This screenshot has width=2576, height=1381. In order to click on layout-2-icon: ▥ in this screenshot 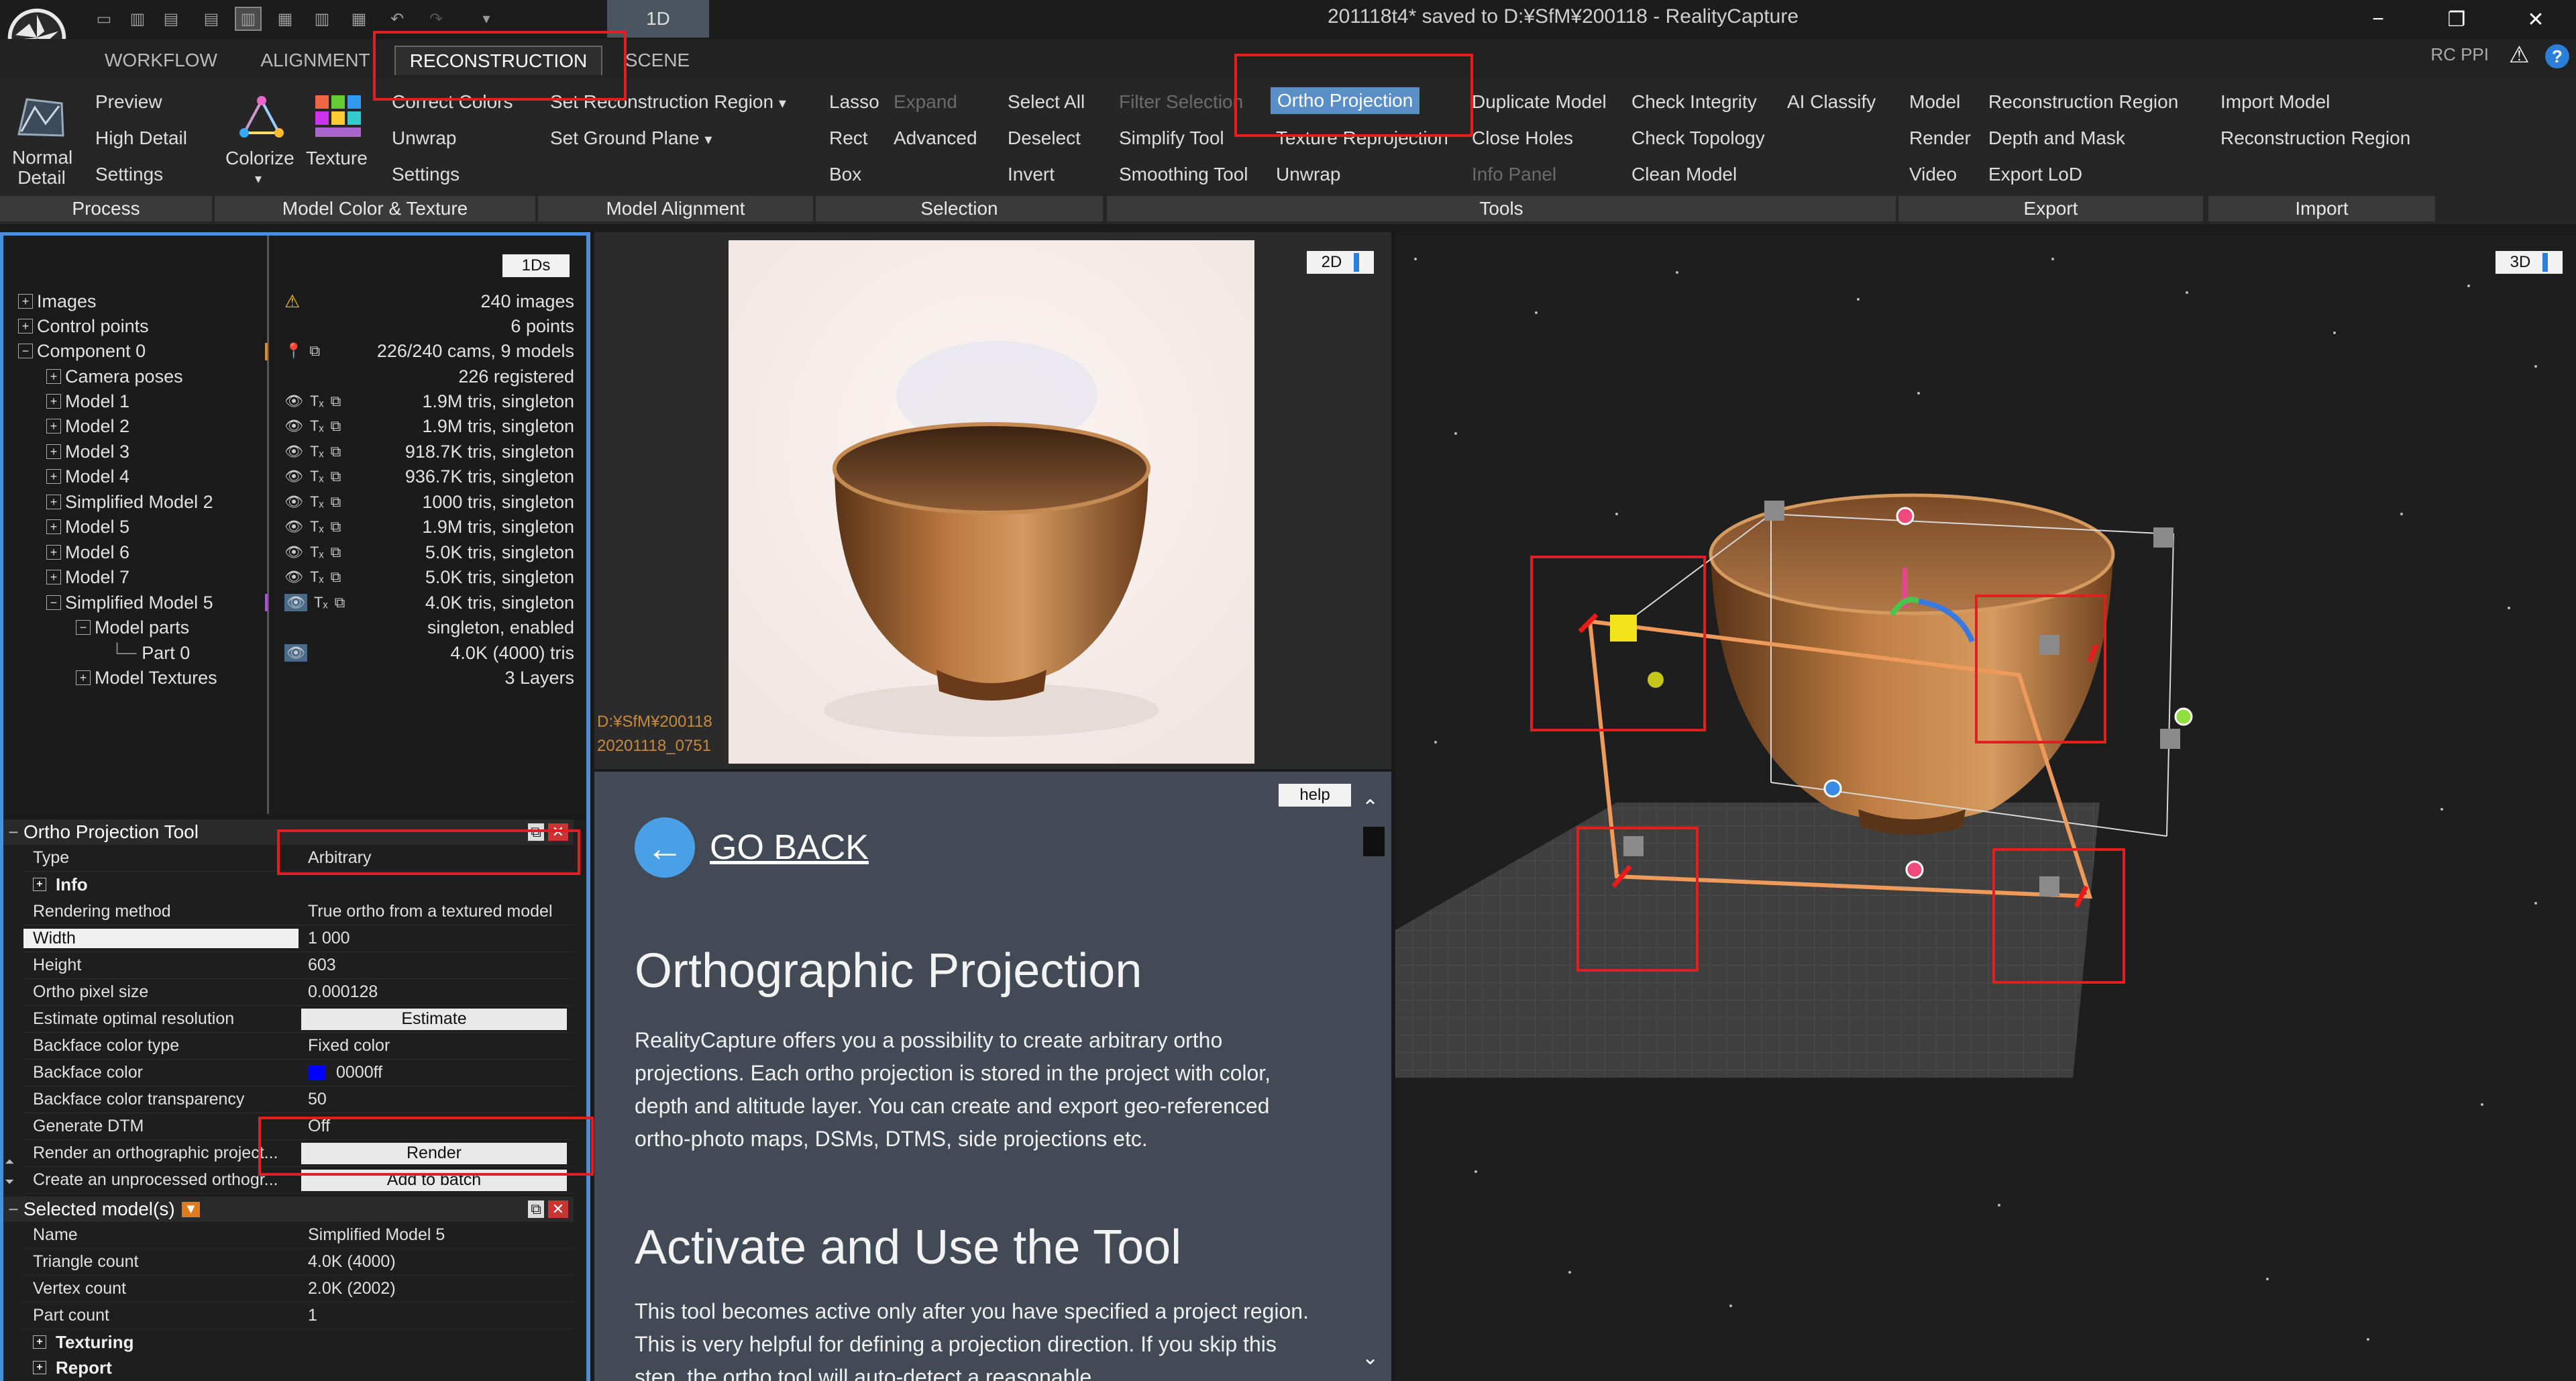, I will do `click(137, 19)`.